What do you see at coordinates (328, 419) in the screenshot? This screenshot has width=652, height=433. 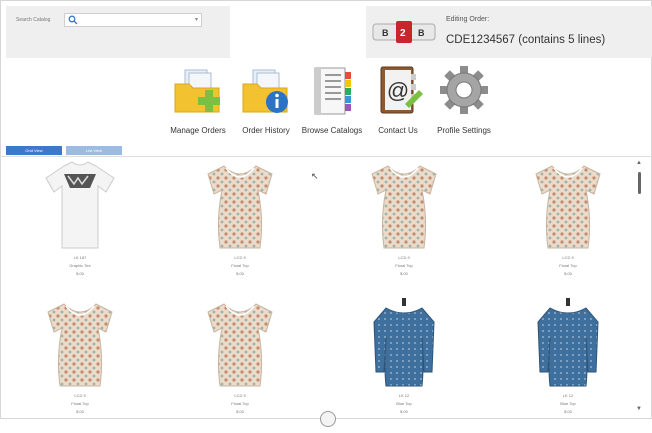 I see `bottom-circle-button` at bounding box center [328, 419].